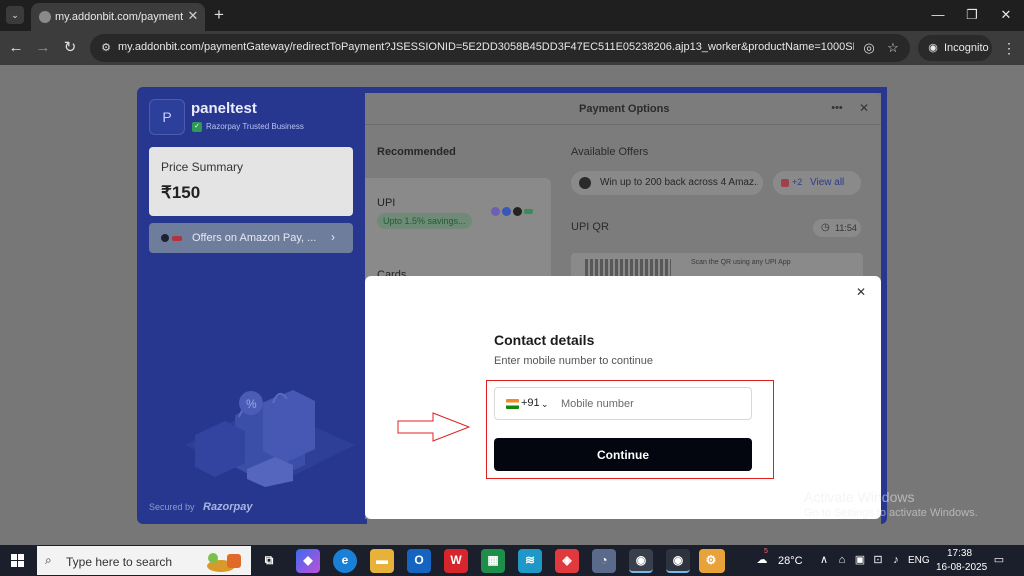  I want to click on offers-button: Offers on Amazon Pay, ... ›, so click(251, 238).